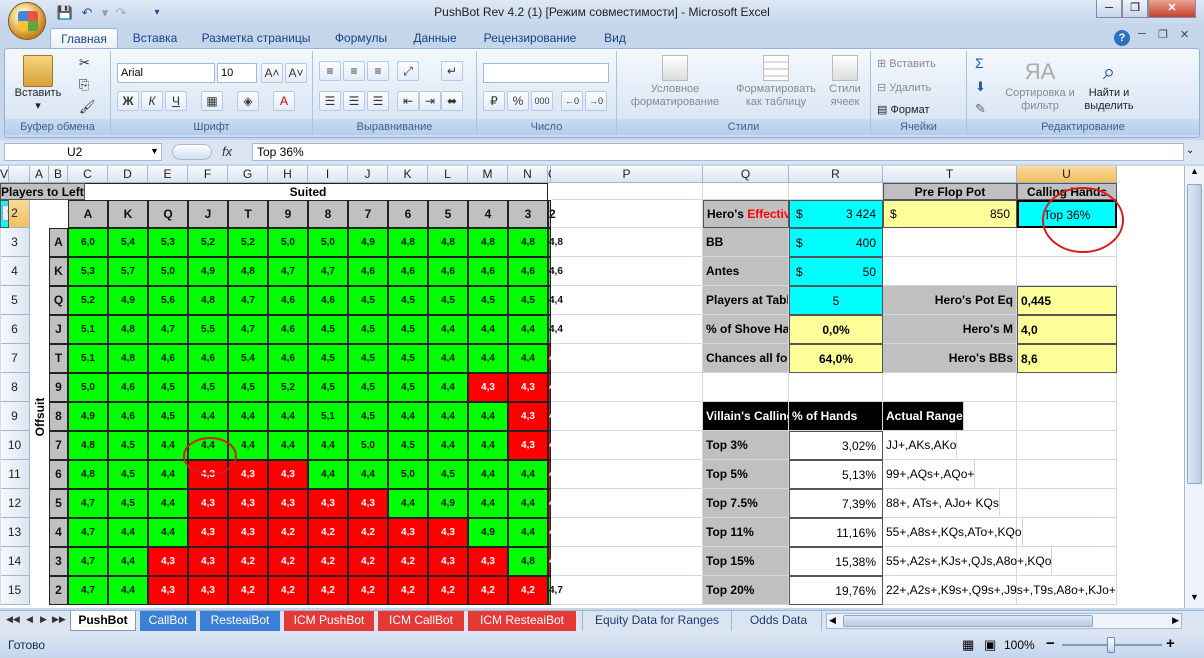 The image size is (1204, 658). I want to click on hand-cell: 5,3, so click(168, 242).